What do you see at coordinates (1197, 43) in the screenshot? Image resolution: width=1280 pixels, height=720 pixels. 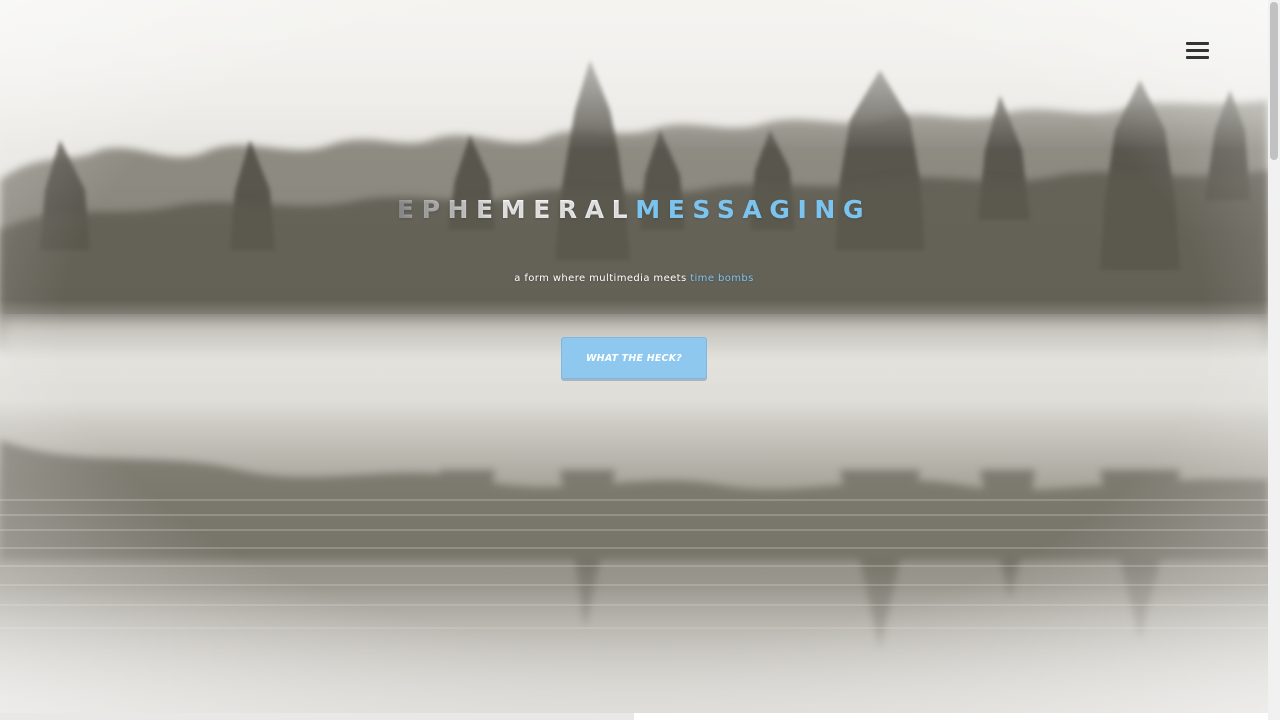 I see `menu-bar-top` at bounding box center [1197, 43].